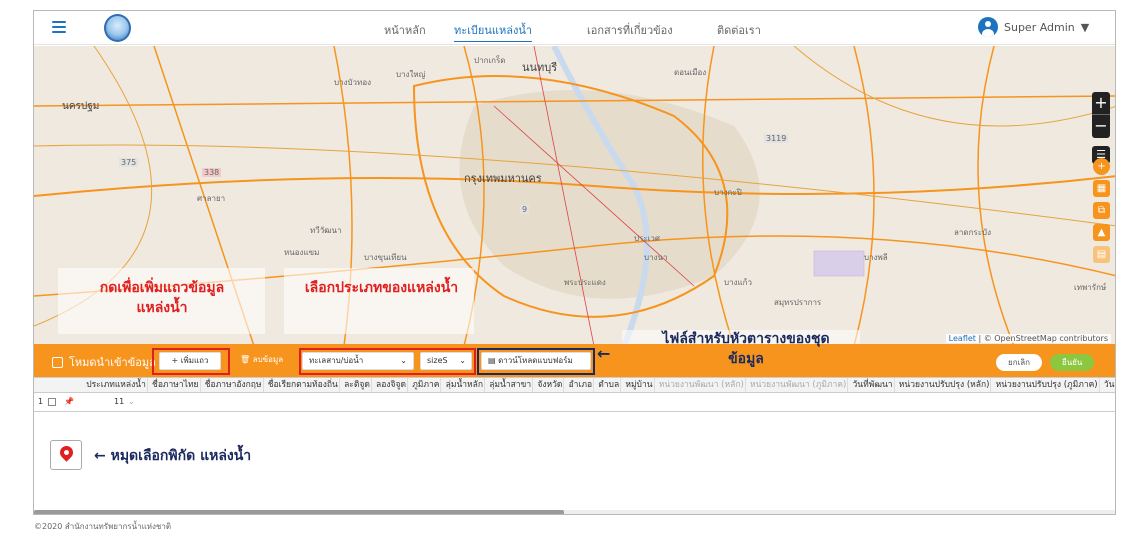 Image resolution: width=1134 pixels, height=536 pixels. Describe the element at coordinates (59, 27) in the screenshot. I see `hamburger-menu-icon` at that location.